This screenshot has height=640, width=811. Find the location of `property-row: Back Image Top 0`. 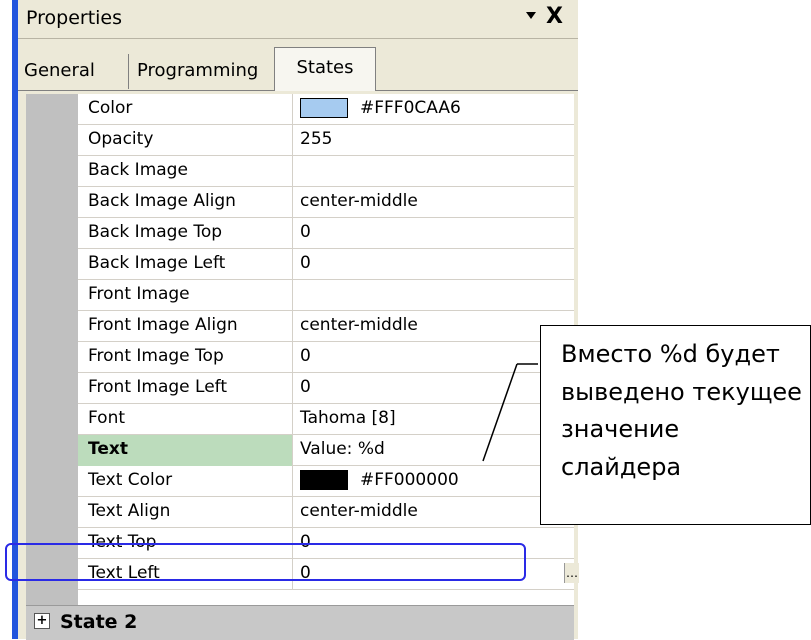

property-row: Back Image Top 0 is located at coordinates (326, 233).